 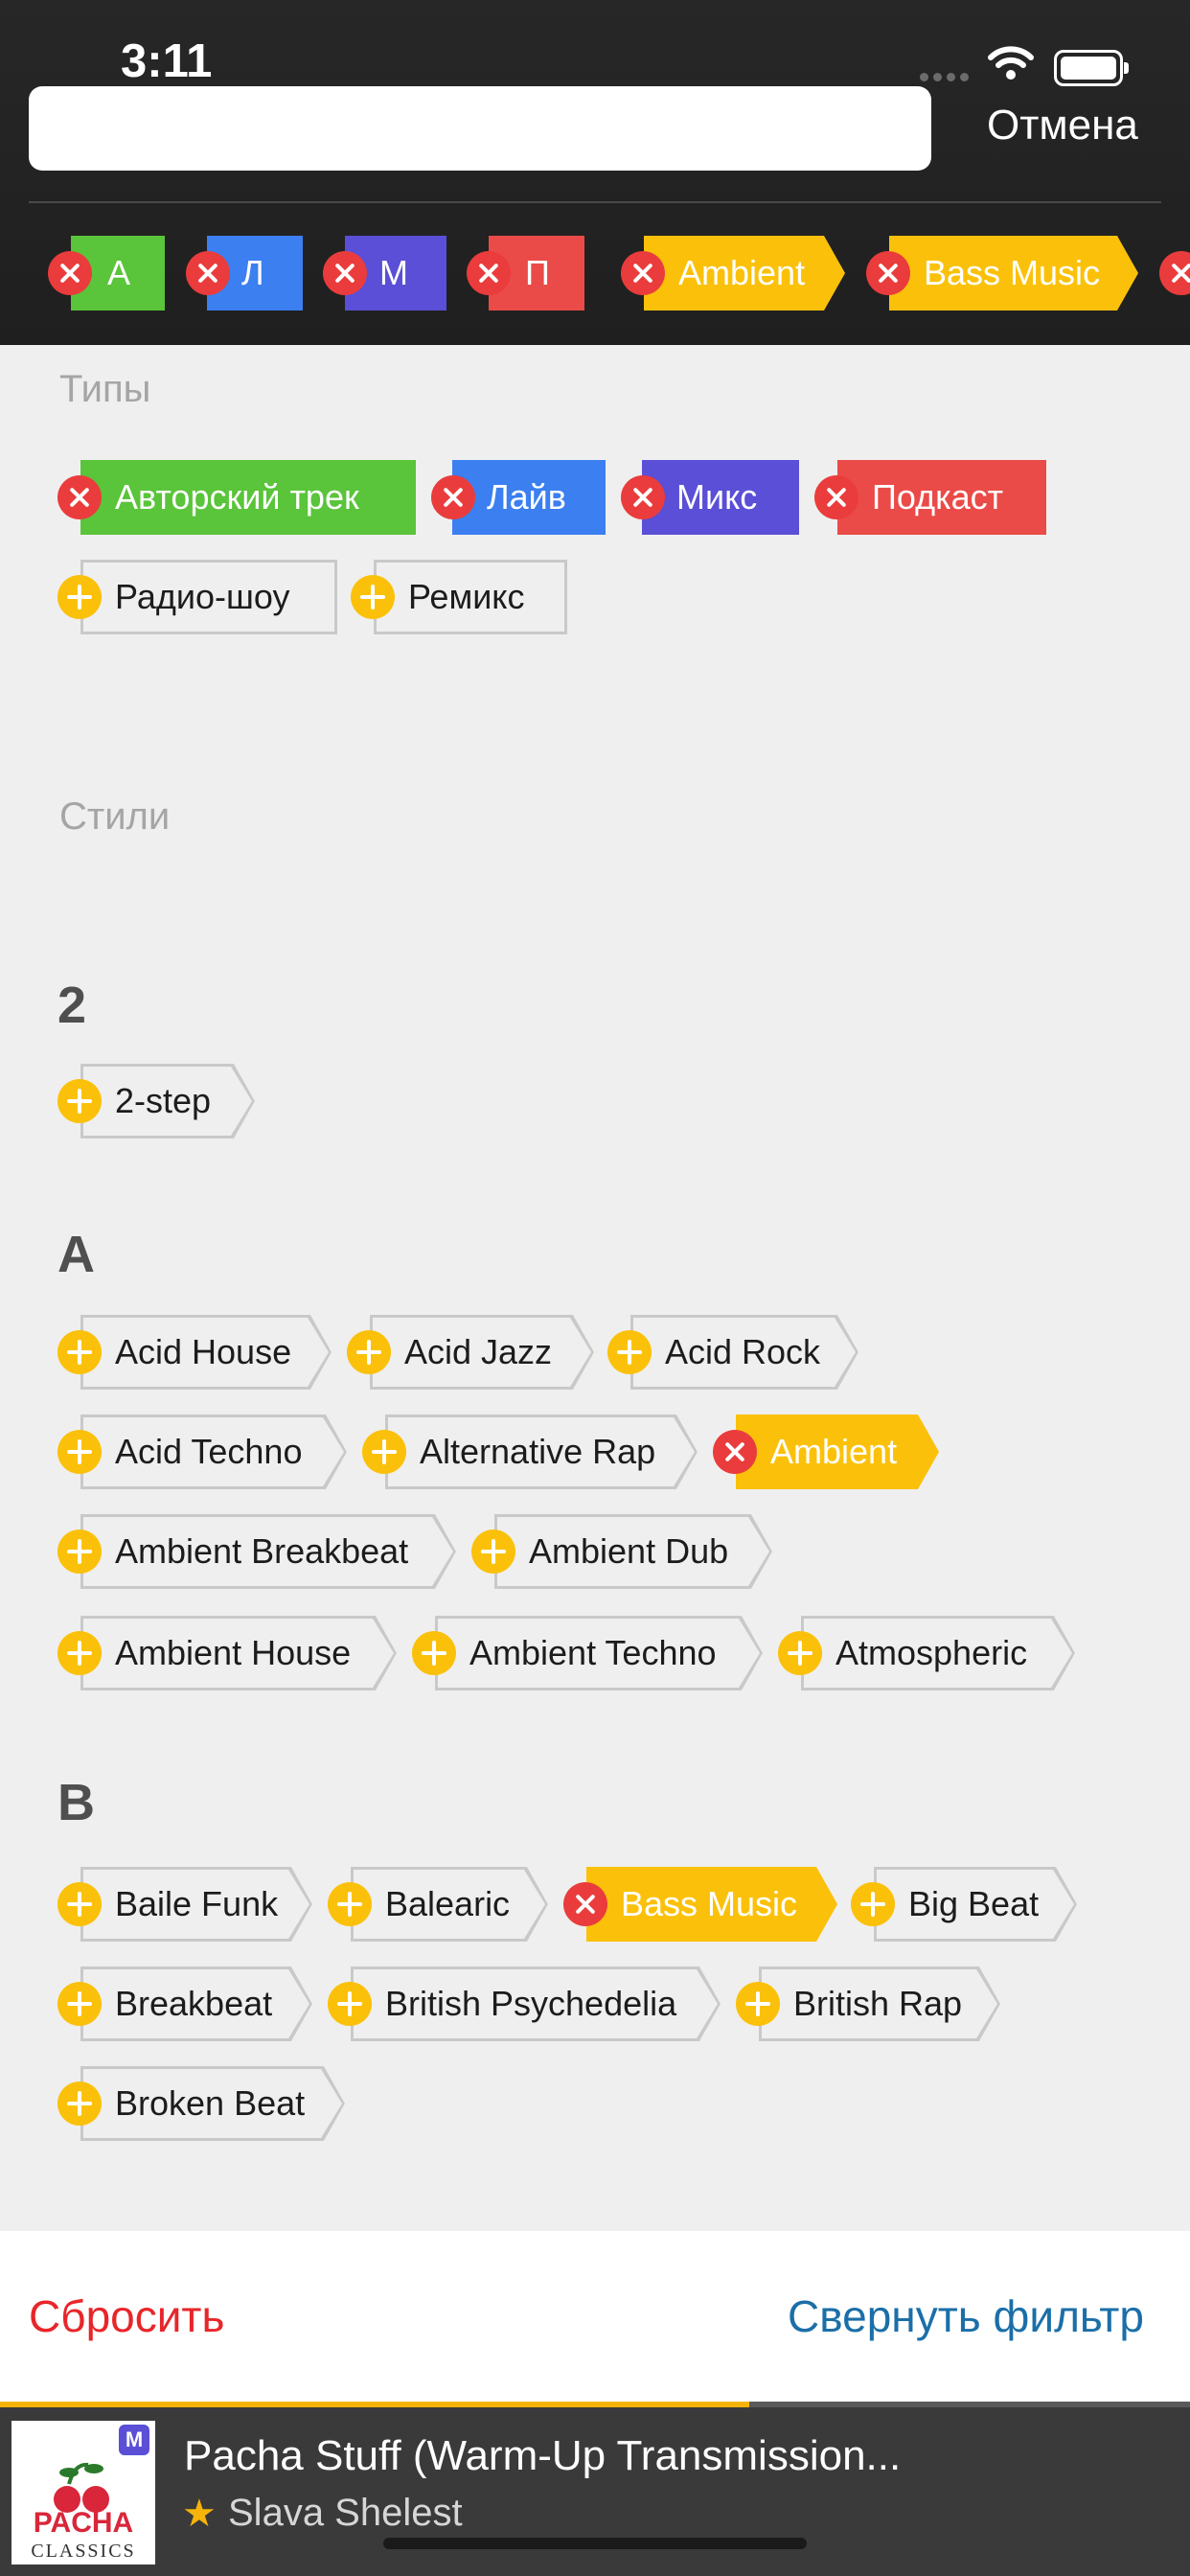 What do you see at coordinates (629, 1551) in the screenshot?
I see `chip-label: Ambient Dub` at bounding box center [629, 1551].